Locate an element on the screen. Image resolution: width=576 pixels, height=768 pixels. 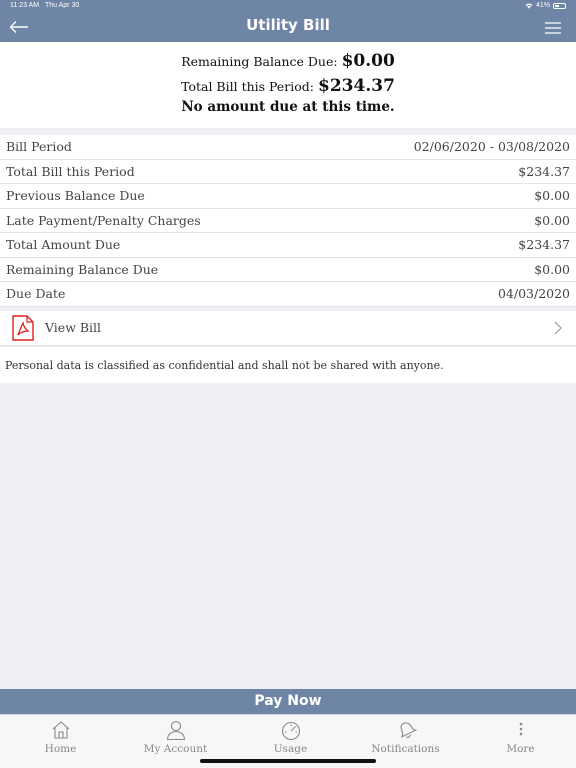
total-bill-line: Total Bill this Period: $234.37 is located at coordinates (288, 86).